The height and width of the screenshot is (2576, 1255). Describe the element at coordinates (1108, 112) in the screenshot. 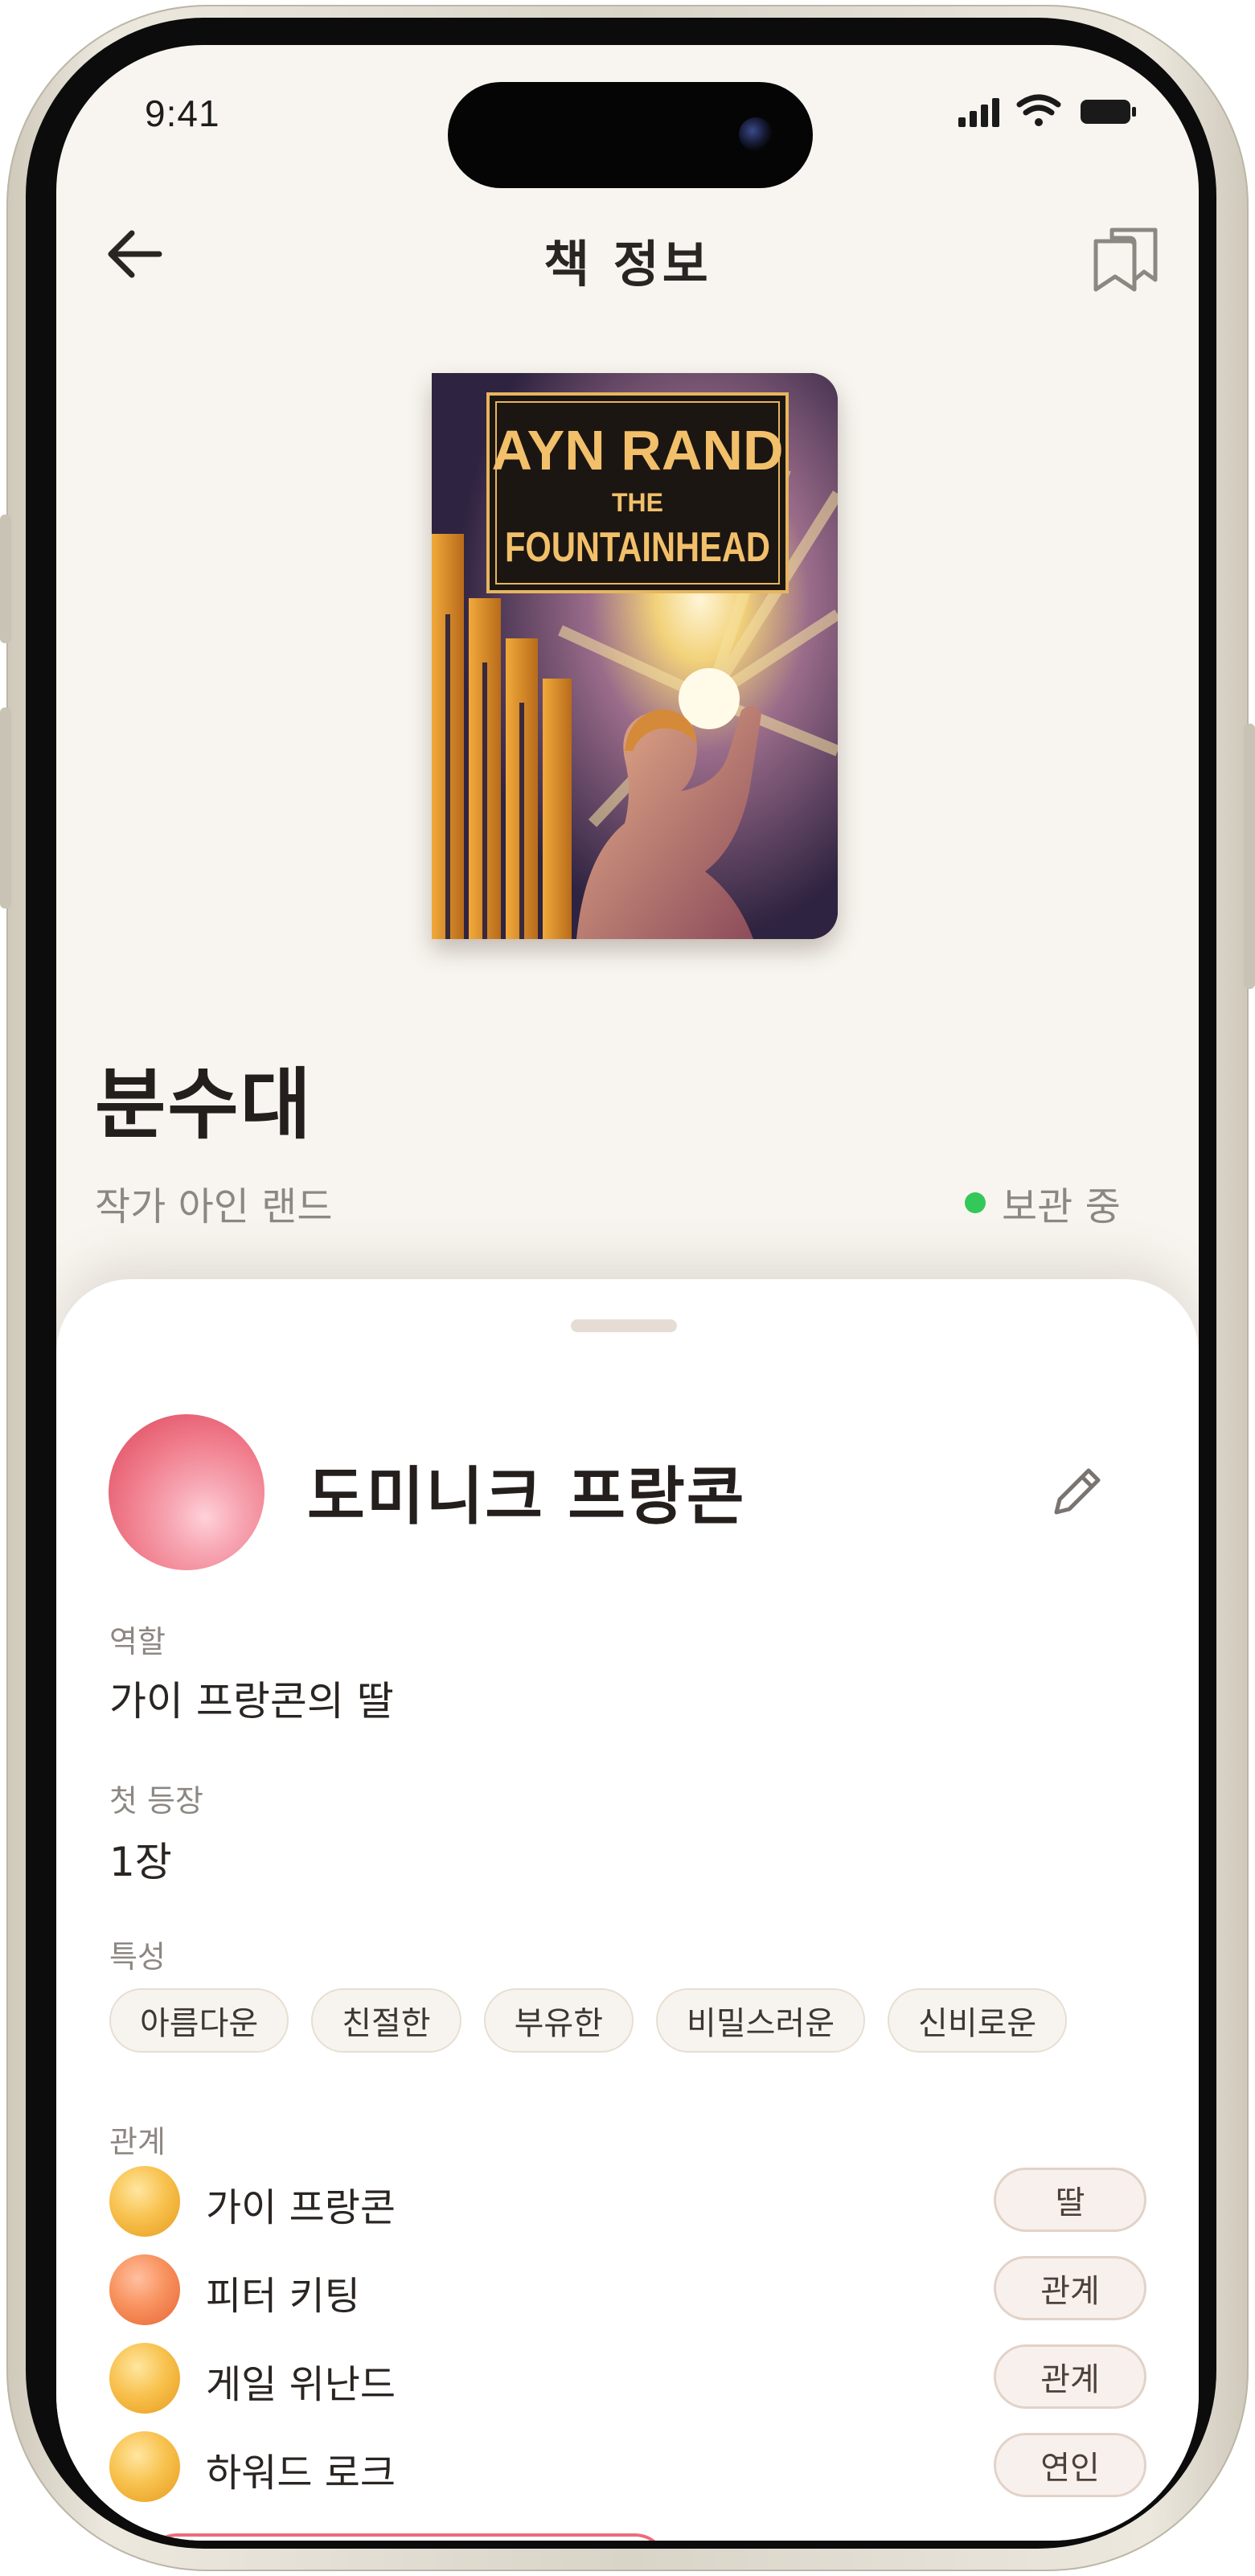

I see `battery-icon` at that location.